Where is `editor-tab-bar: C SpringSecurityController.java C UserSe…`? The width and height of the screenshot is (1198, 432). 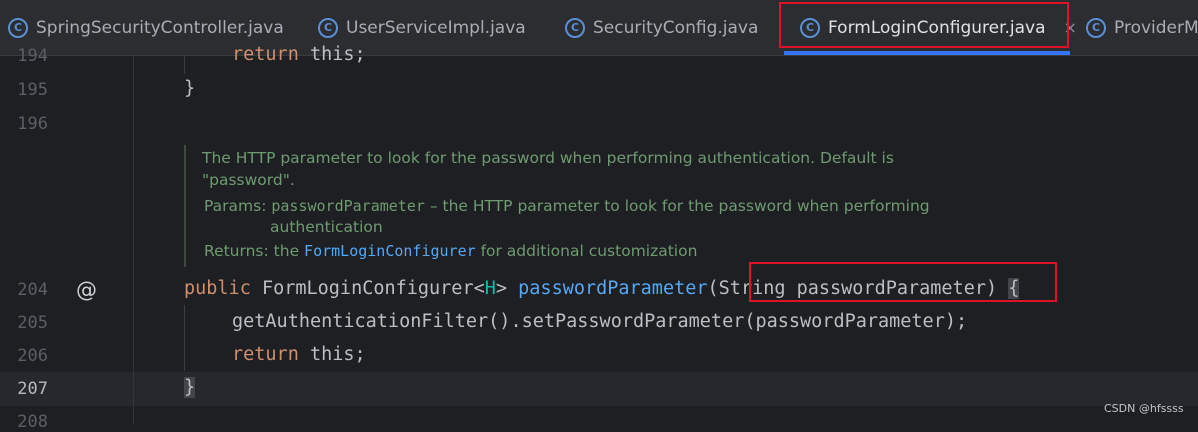 editor-tab-bar: C SpringSecurityController.java C UserSe… is located at coordinates (599, 28).